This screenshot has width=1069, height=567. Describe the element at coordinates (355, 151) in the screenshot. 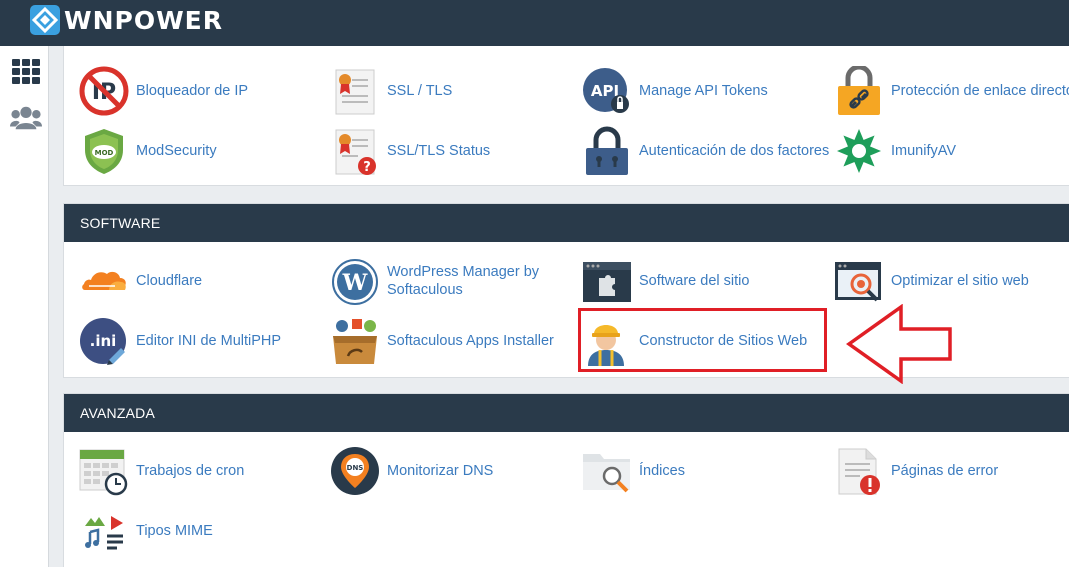

I see `ssl-status-icon: ?` at that location.